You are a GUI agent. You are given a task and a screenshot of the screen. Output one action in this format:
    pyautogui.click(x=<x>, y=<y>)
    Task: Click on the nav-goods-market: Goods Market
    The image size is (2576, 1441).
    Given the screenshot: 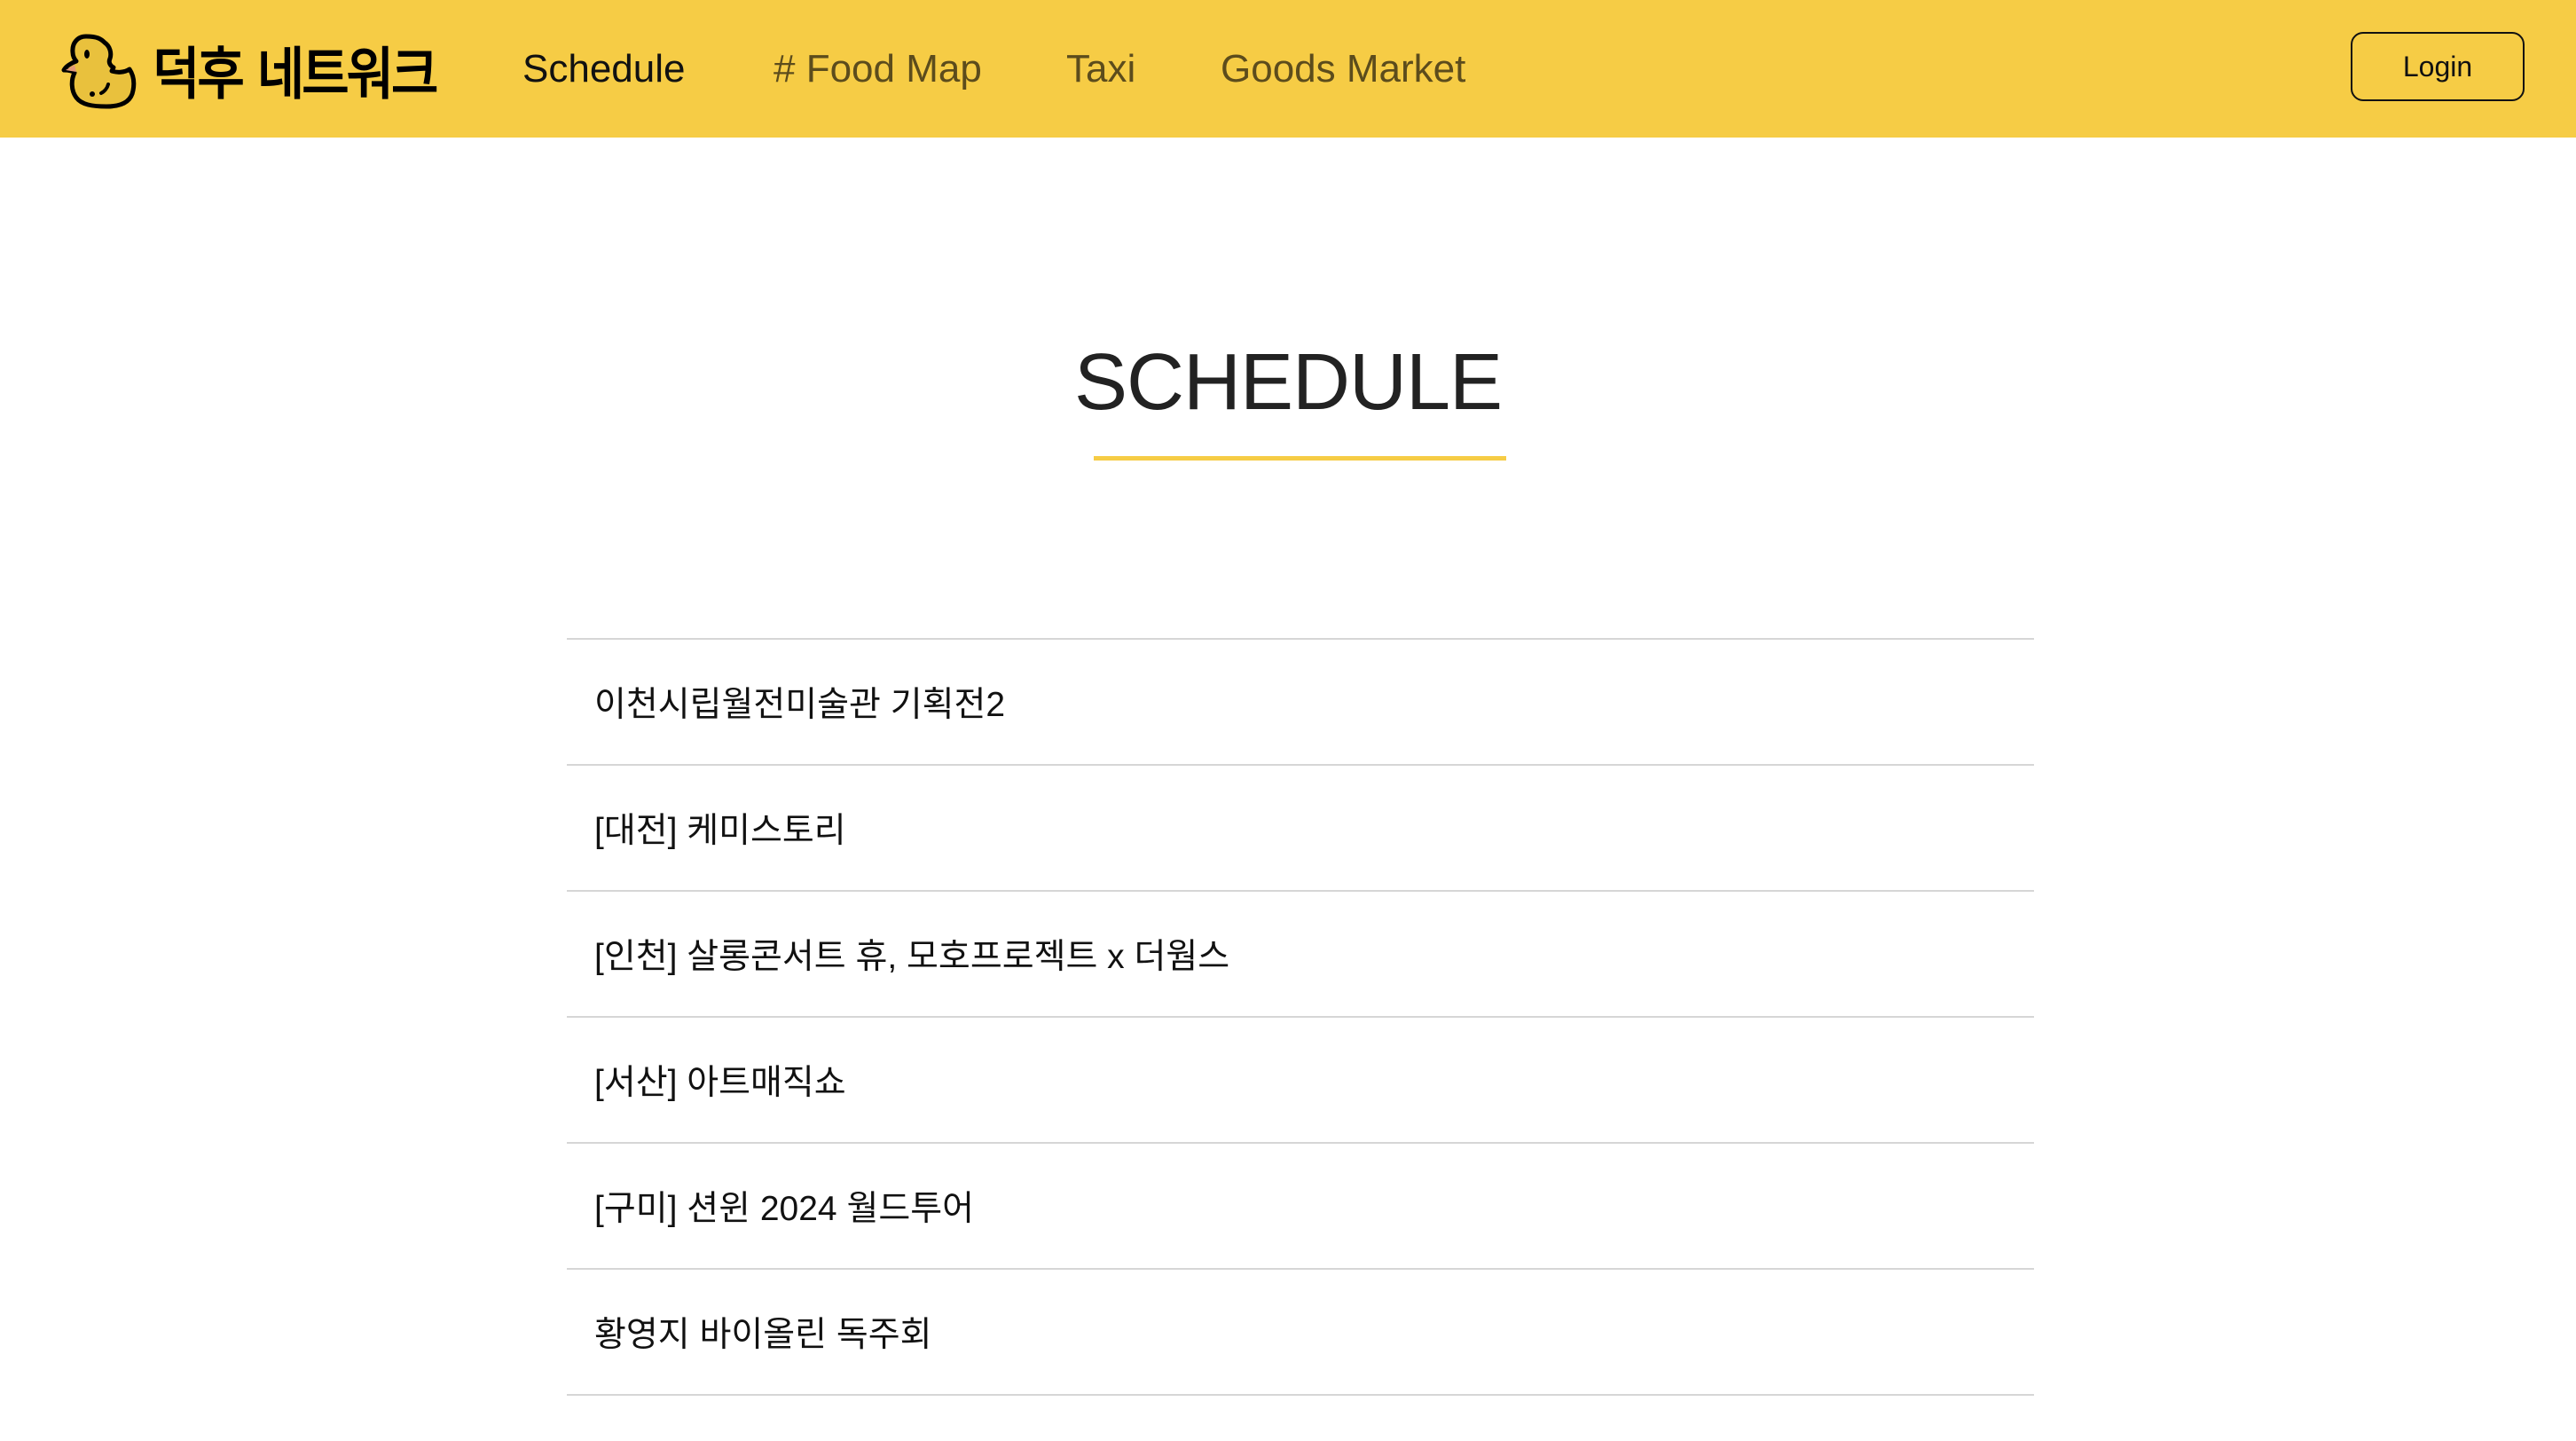 What is the action you would take?
    pyautogui.click(x=1343, y=69)
    